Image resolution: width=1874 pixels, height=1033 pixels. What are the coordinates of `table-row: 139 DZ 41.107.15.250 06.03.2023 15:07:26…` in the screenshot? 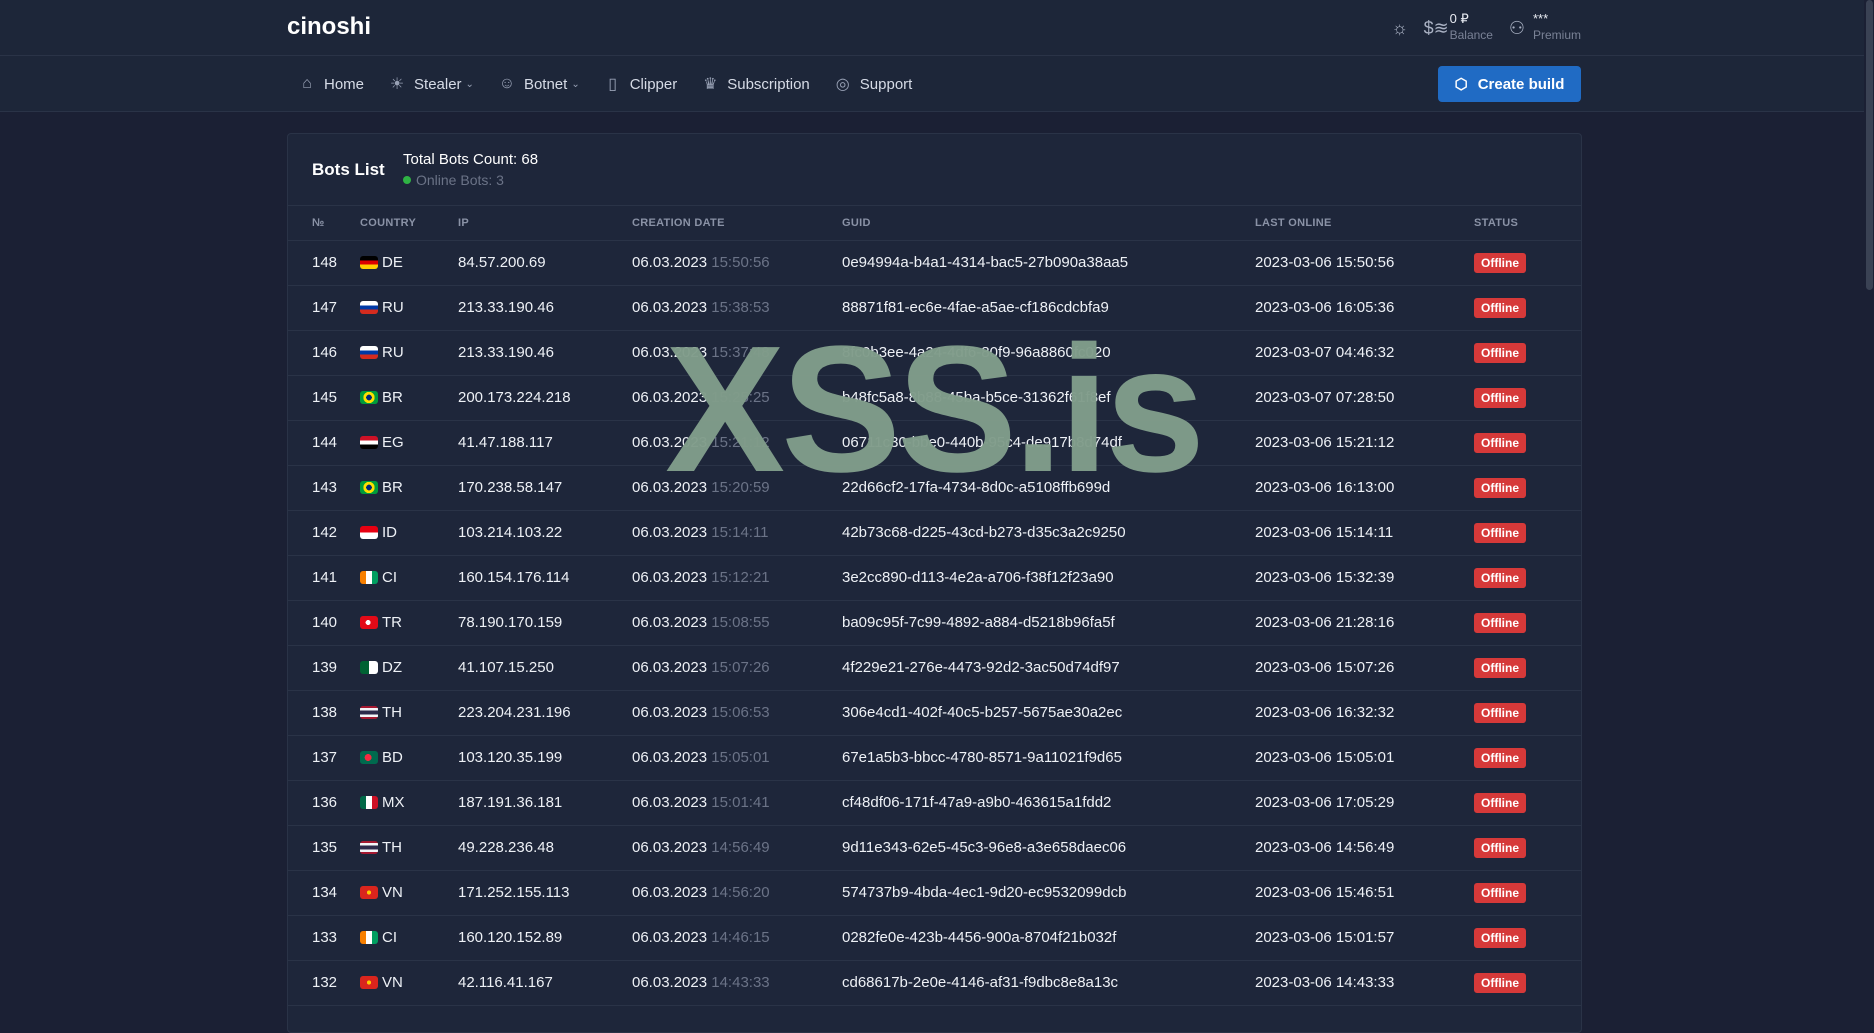 It's located at (934, 668).